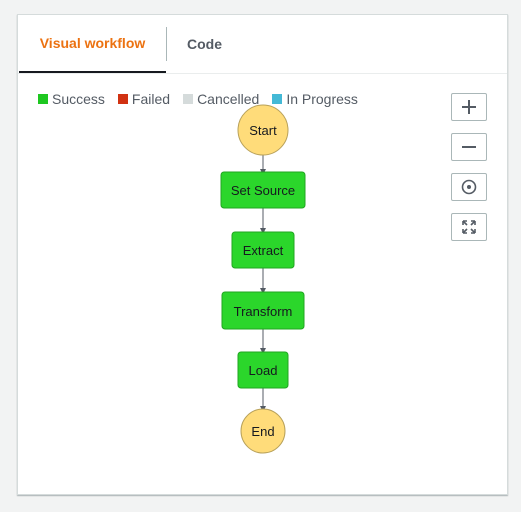 This screenshot has width=521, height=512. I want to click on state-set-source: Set Source, so click(263, 190).